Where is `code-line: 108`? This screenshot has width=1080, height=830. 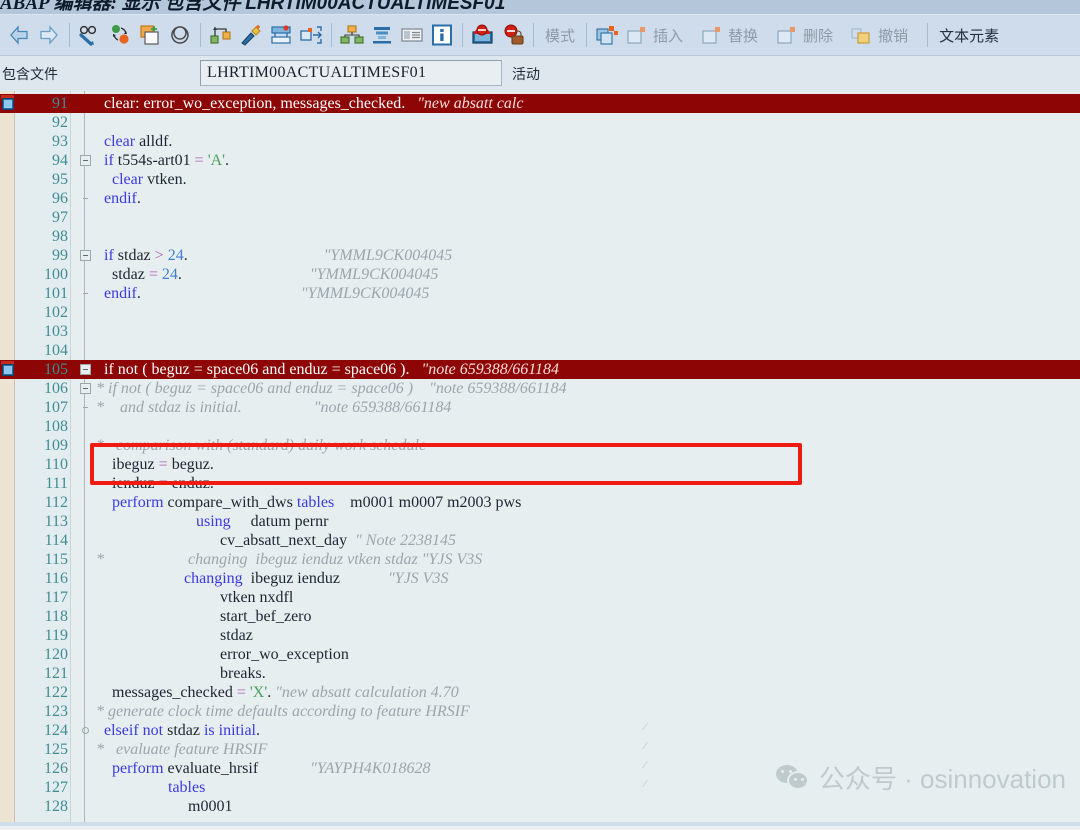
code-line: 108 is located at coordinates (540, 426).